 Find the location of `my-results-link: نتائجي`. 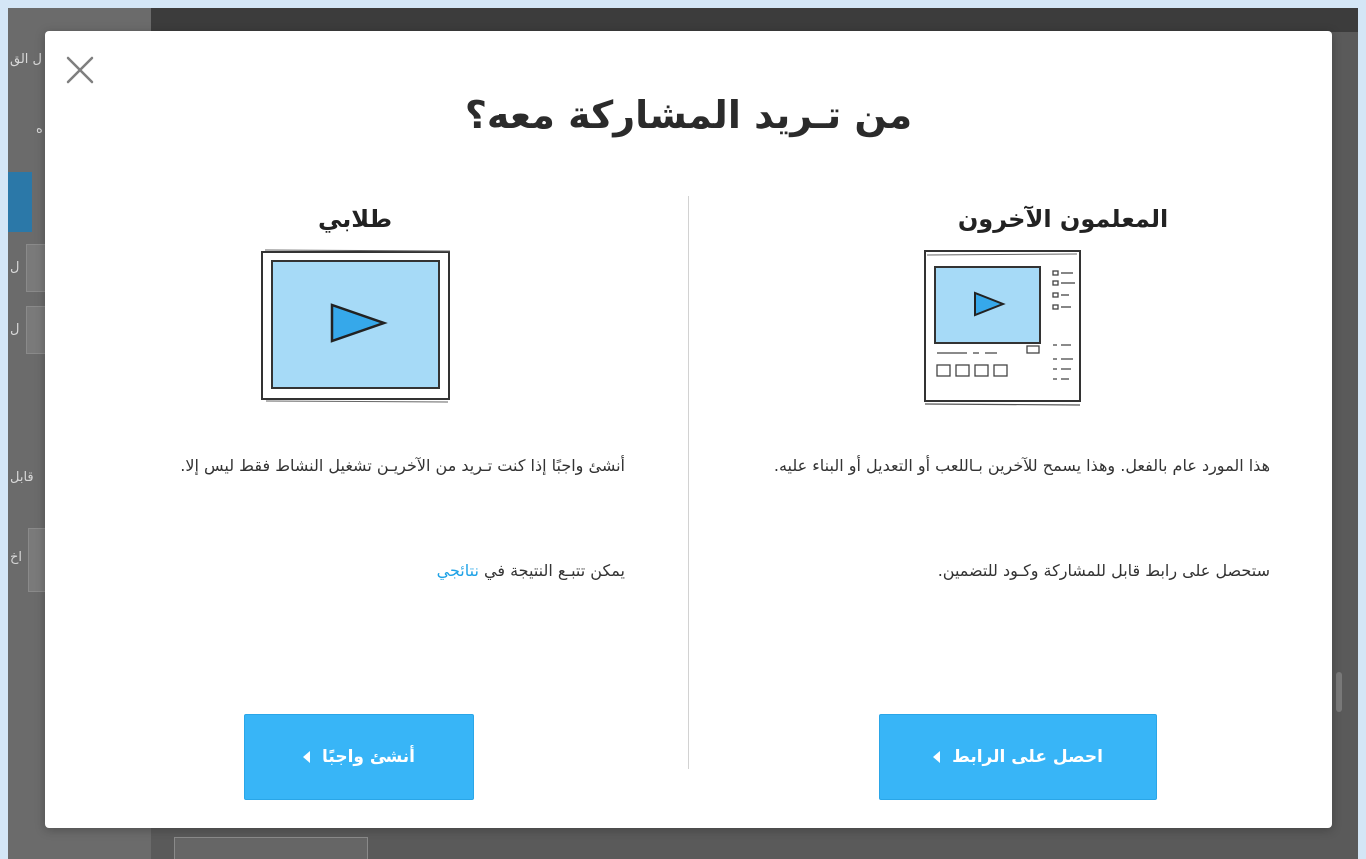

my-results-link: نتائجي is located at coordinates (458, 570).